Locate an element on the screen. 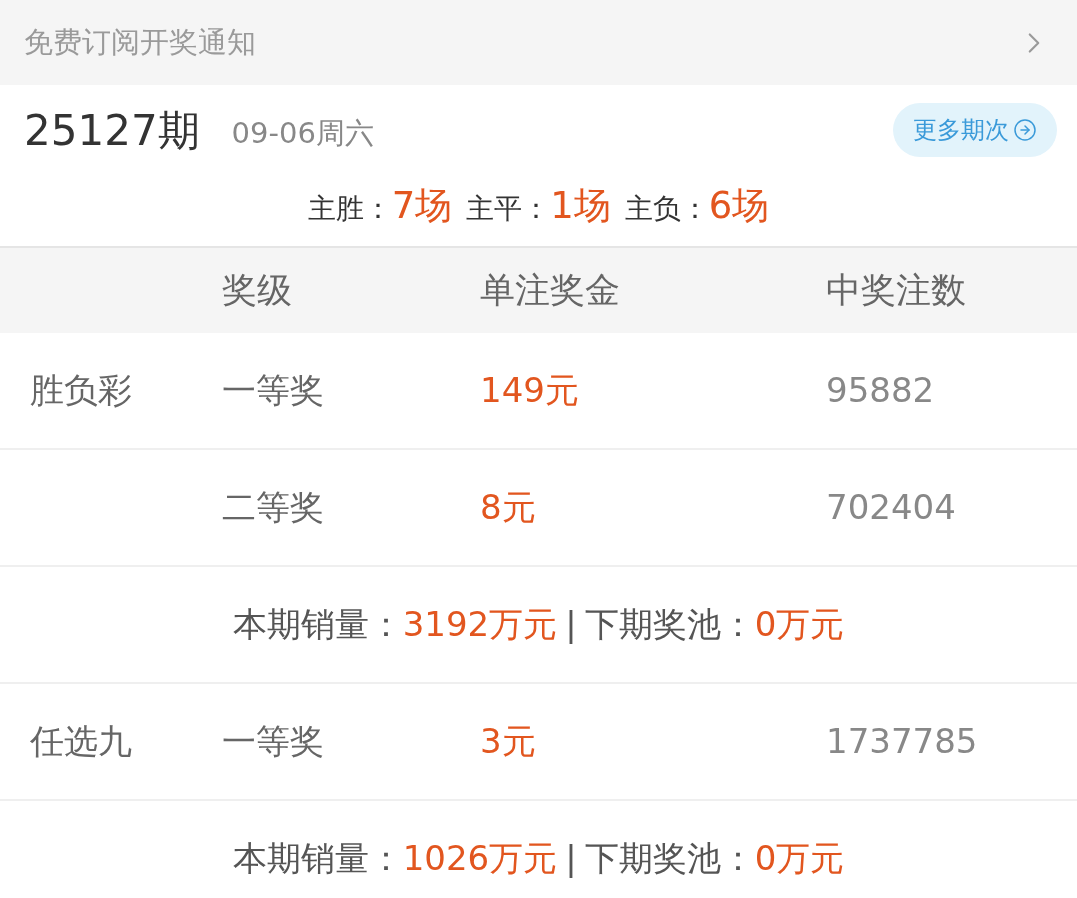  result-label: 主平： is located at coordinates (508, 208).